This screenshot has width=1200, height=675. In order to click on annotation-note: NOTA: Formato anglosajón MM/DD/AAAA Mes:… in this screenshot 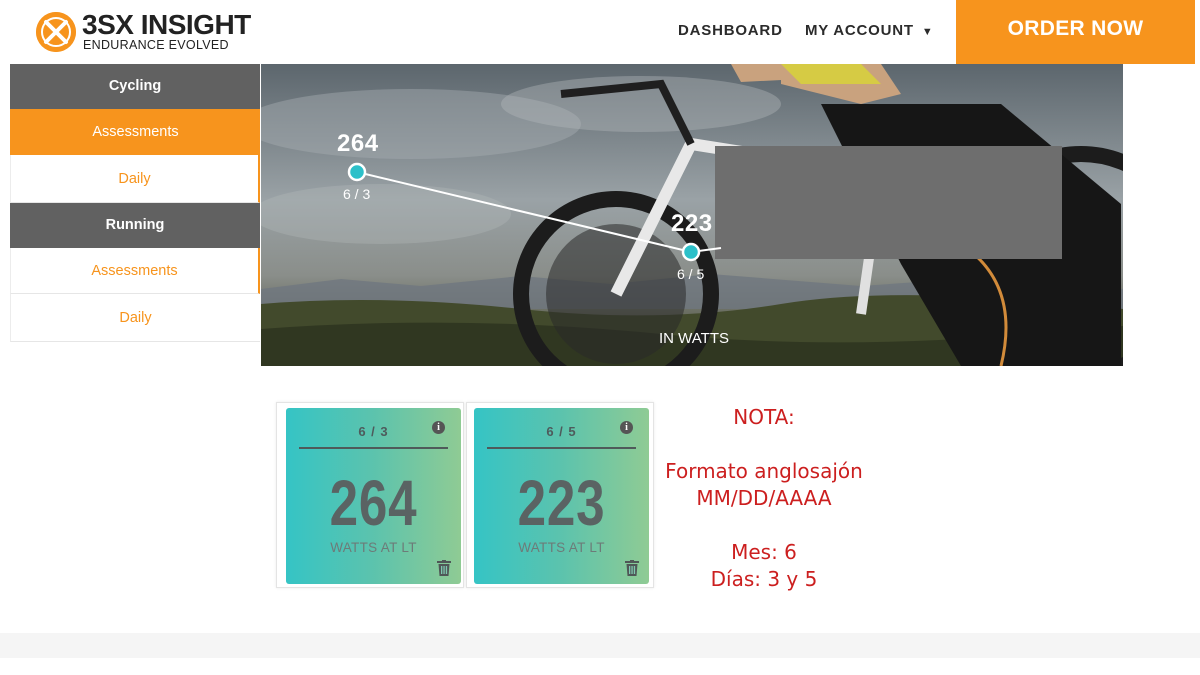, I will do `click(764, 498)`.